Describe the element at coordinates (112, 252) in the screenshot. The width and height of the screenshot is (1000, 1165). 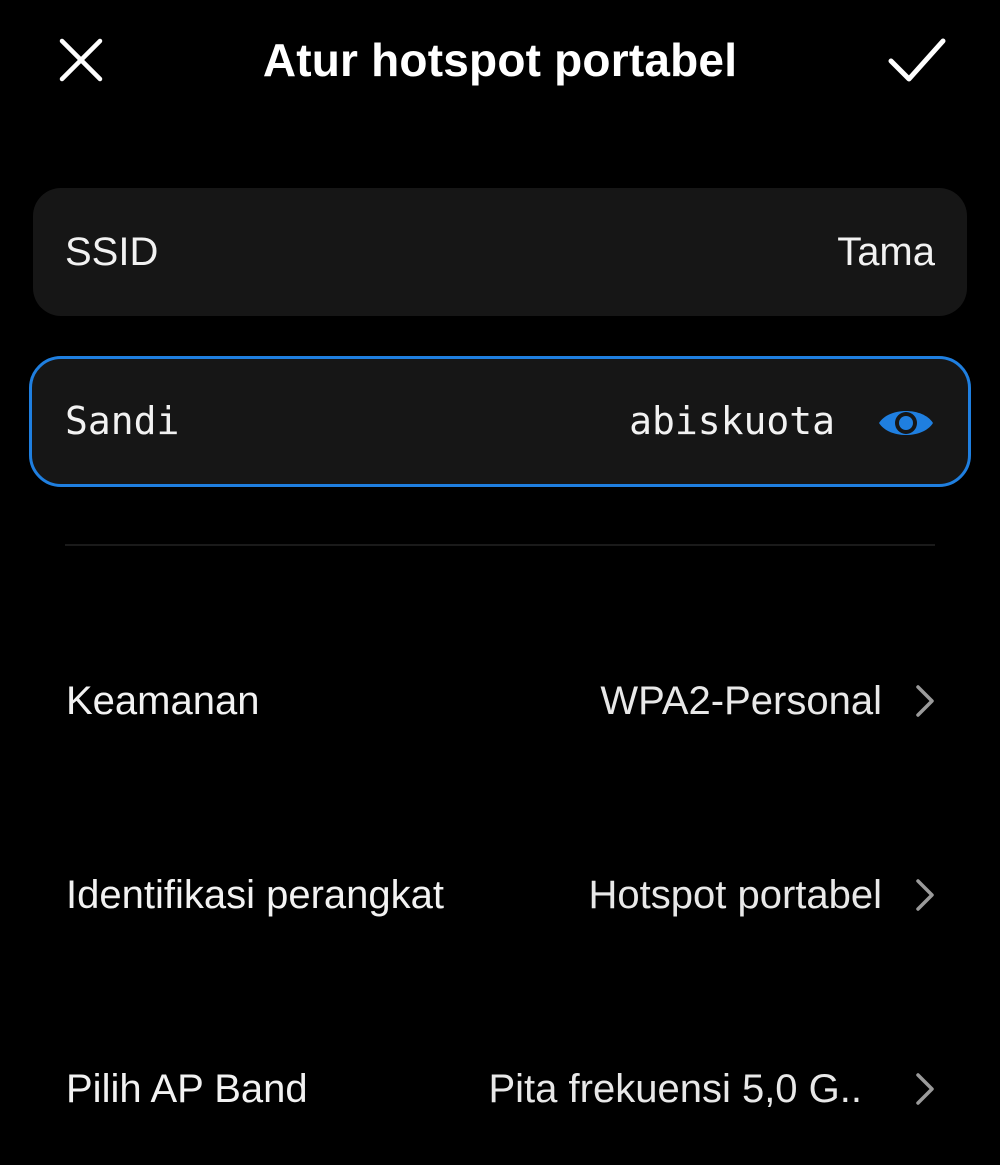
I see `ssid-label: SSID` at that location.